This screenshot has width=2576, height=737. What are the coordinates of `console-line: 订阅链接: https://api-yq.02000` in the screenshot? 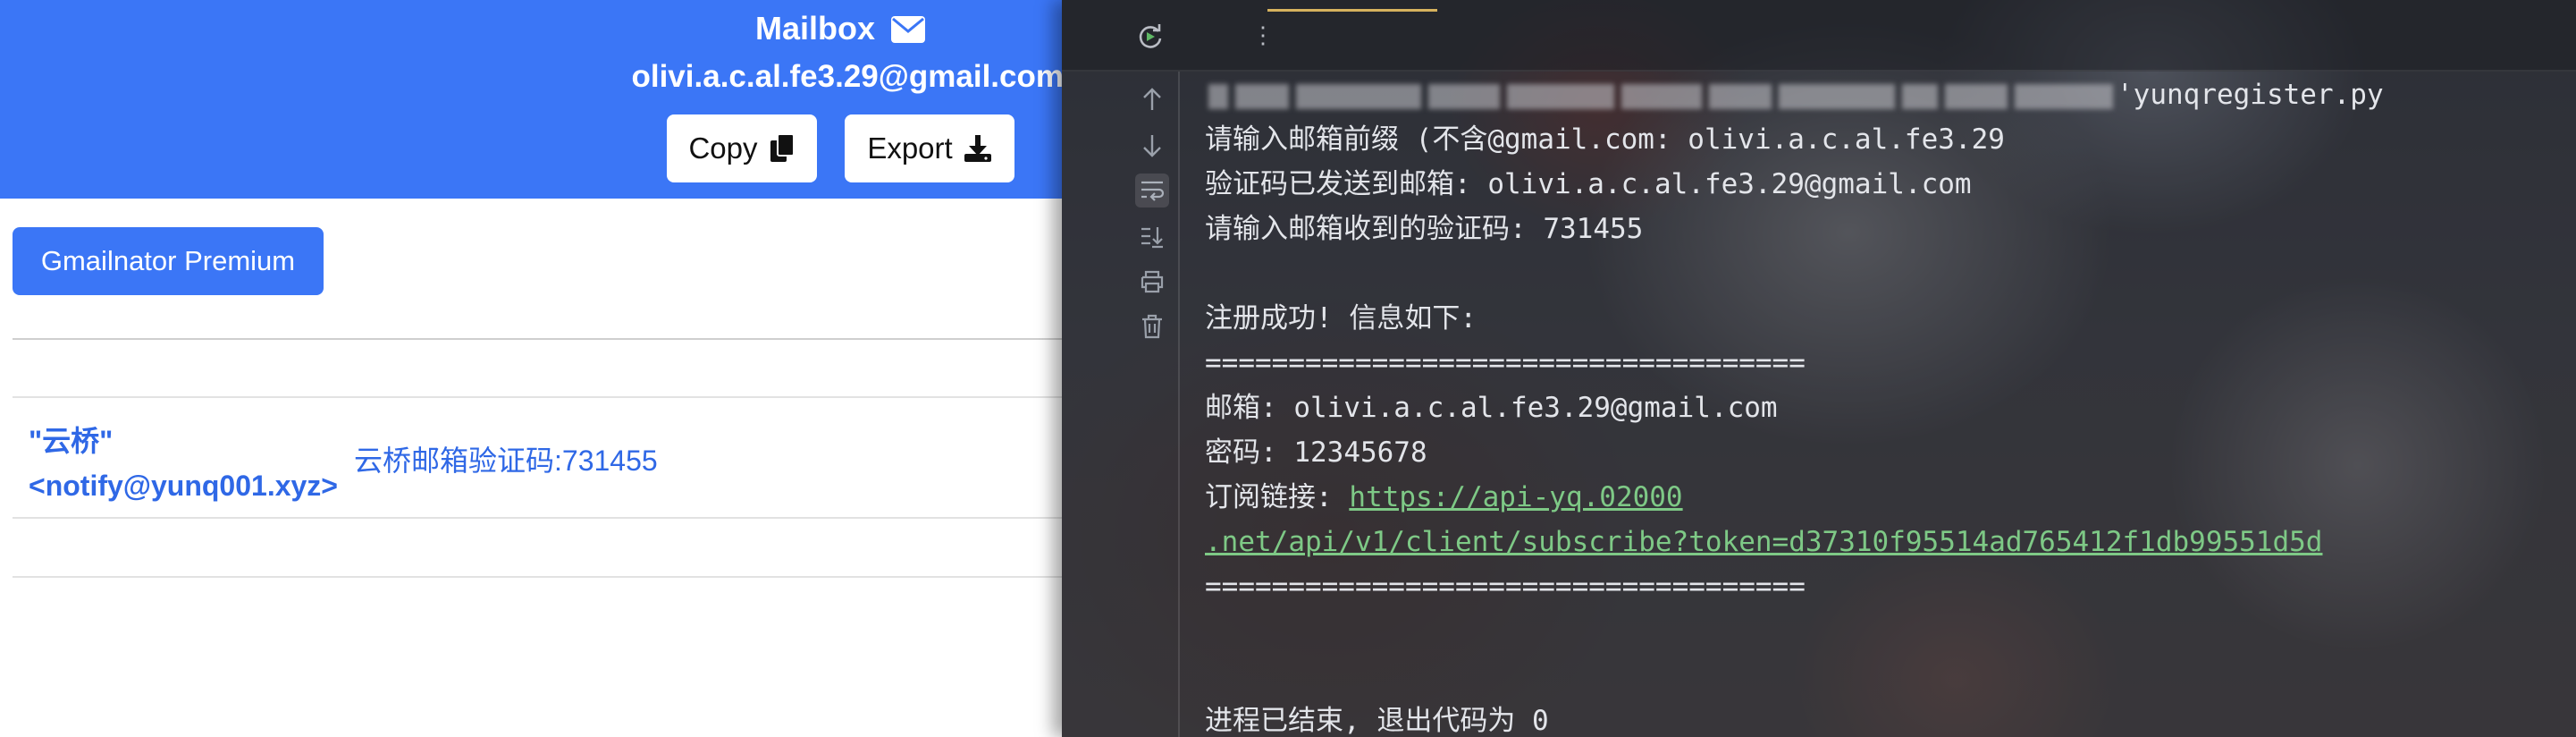 It's located at (1444, 497).